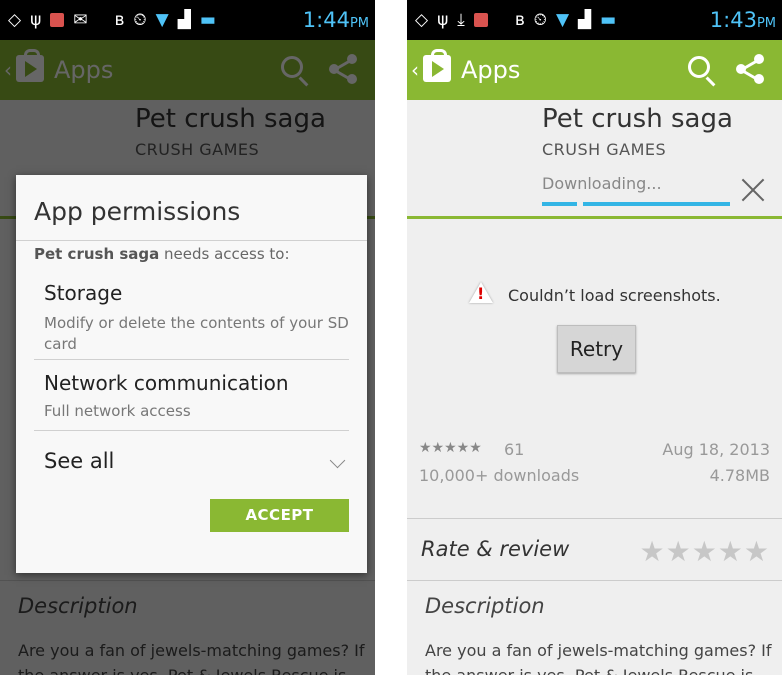  I want to click on status-bar: ◇ ψ ⤓ ʙ ⏲ ▼ ▟ ▬ 1:43PM, so click(594, 20).